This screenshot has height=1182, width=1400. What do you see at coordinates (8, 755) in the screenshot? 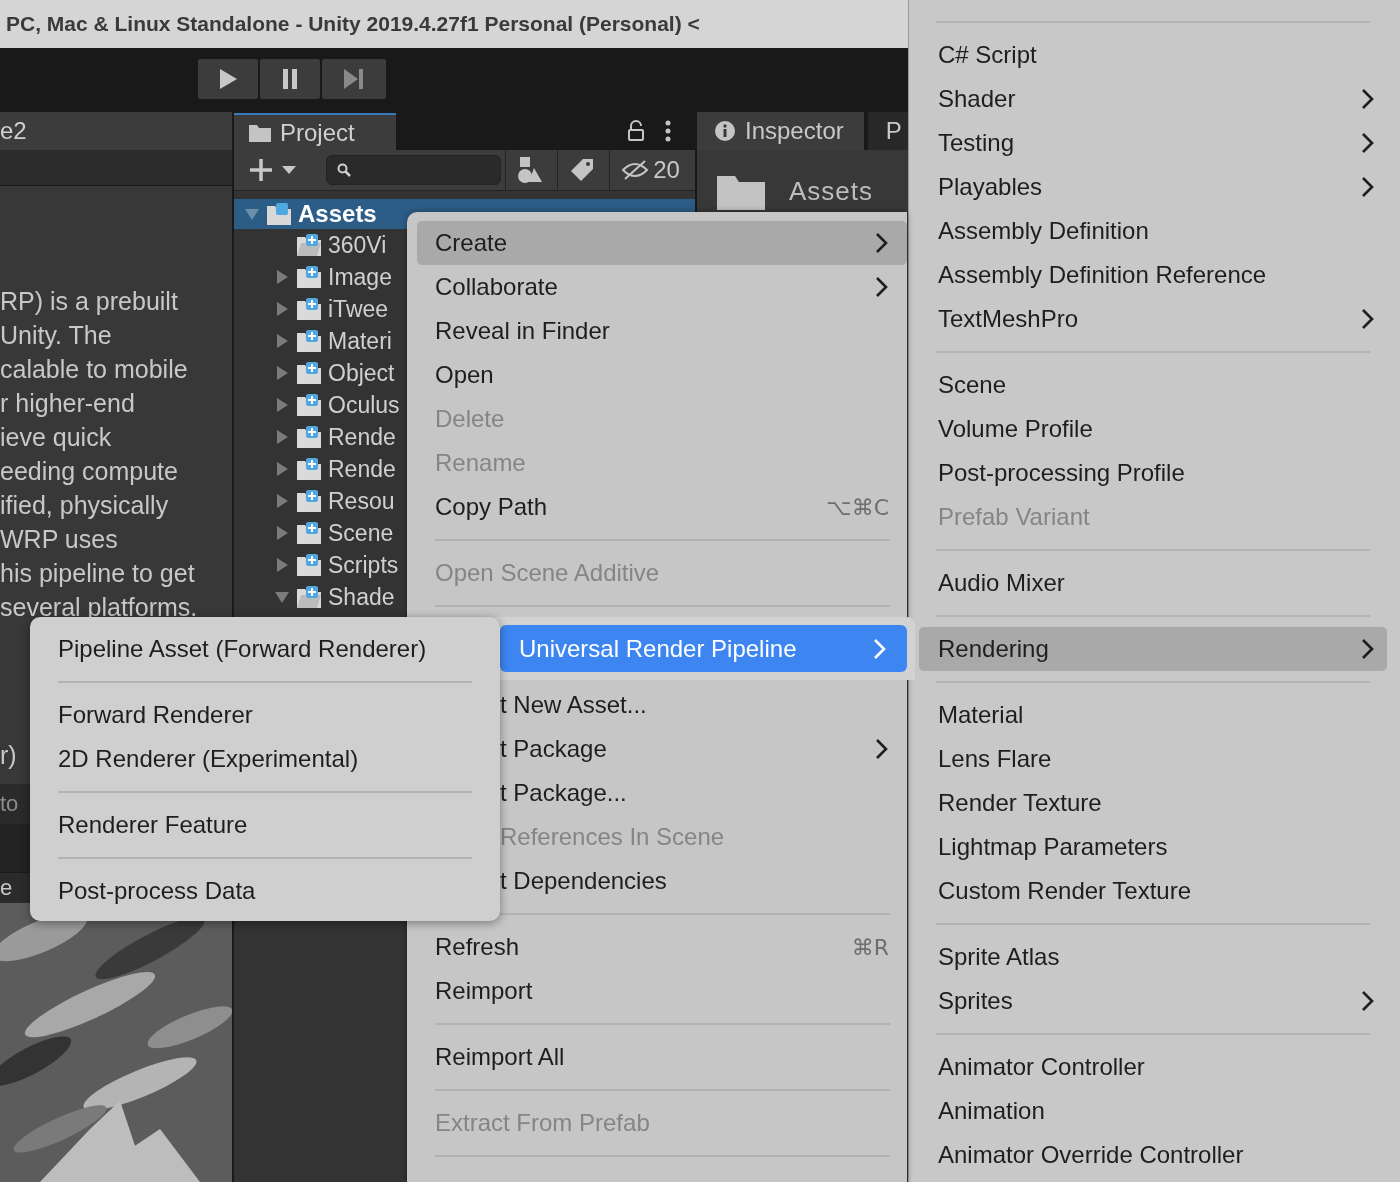
I see `property-label: r)` at bounding box center [8, 755].